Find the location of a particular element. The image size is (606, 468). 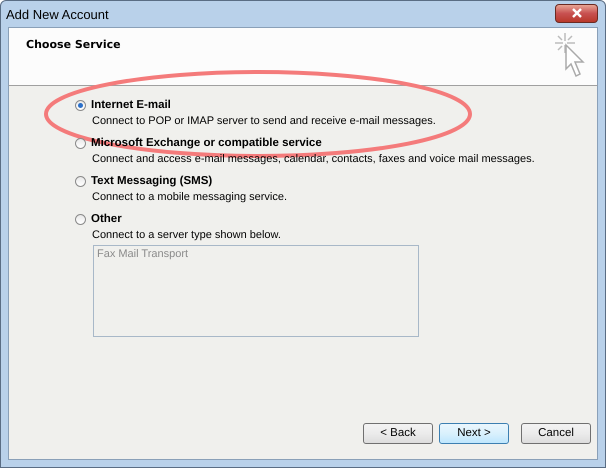

close-icon is located at coordinates (577, 13).